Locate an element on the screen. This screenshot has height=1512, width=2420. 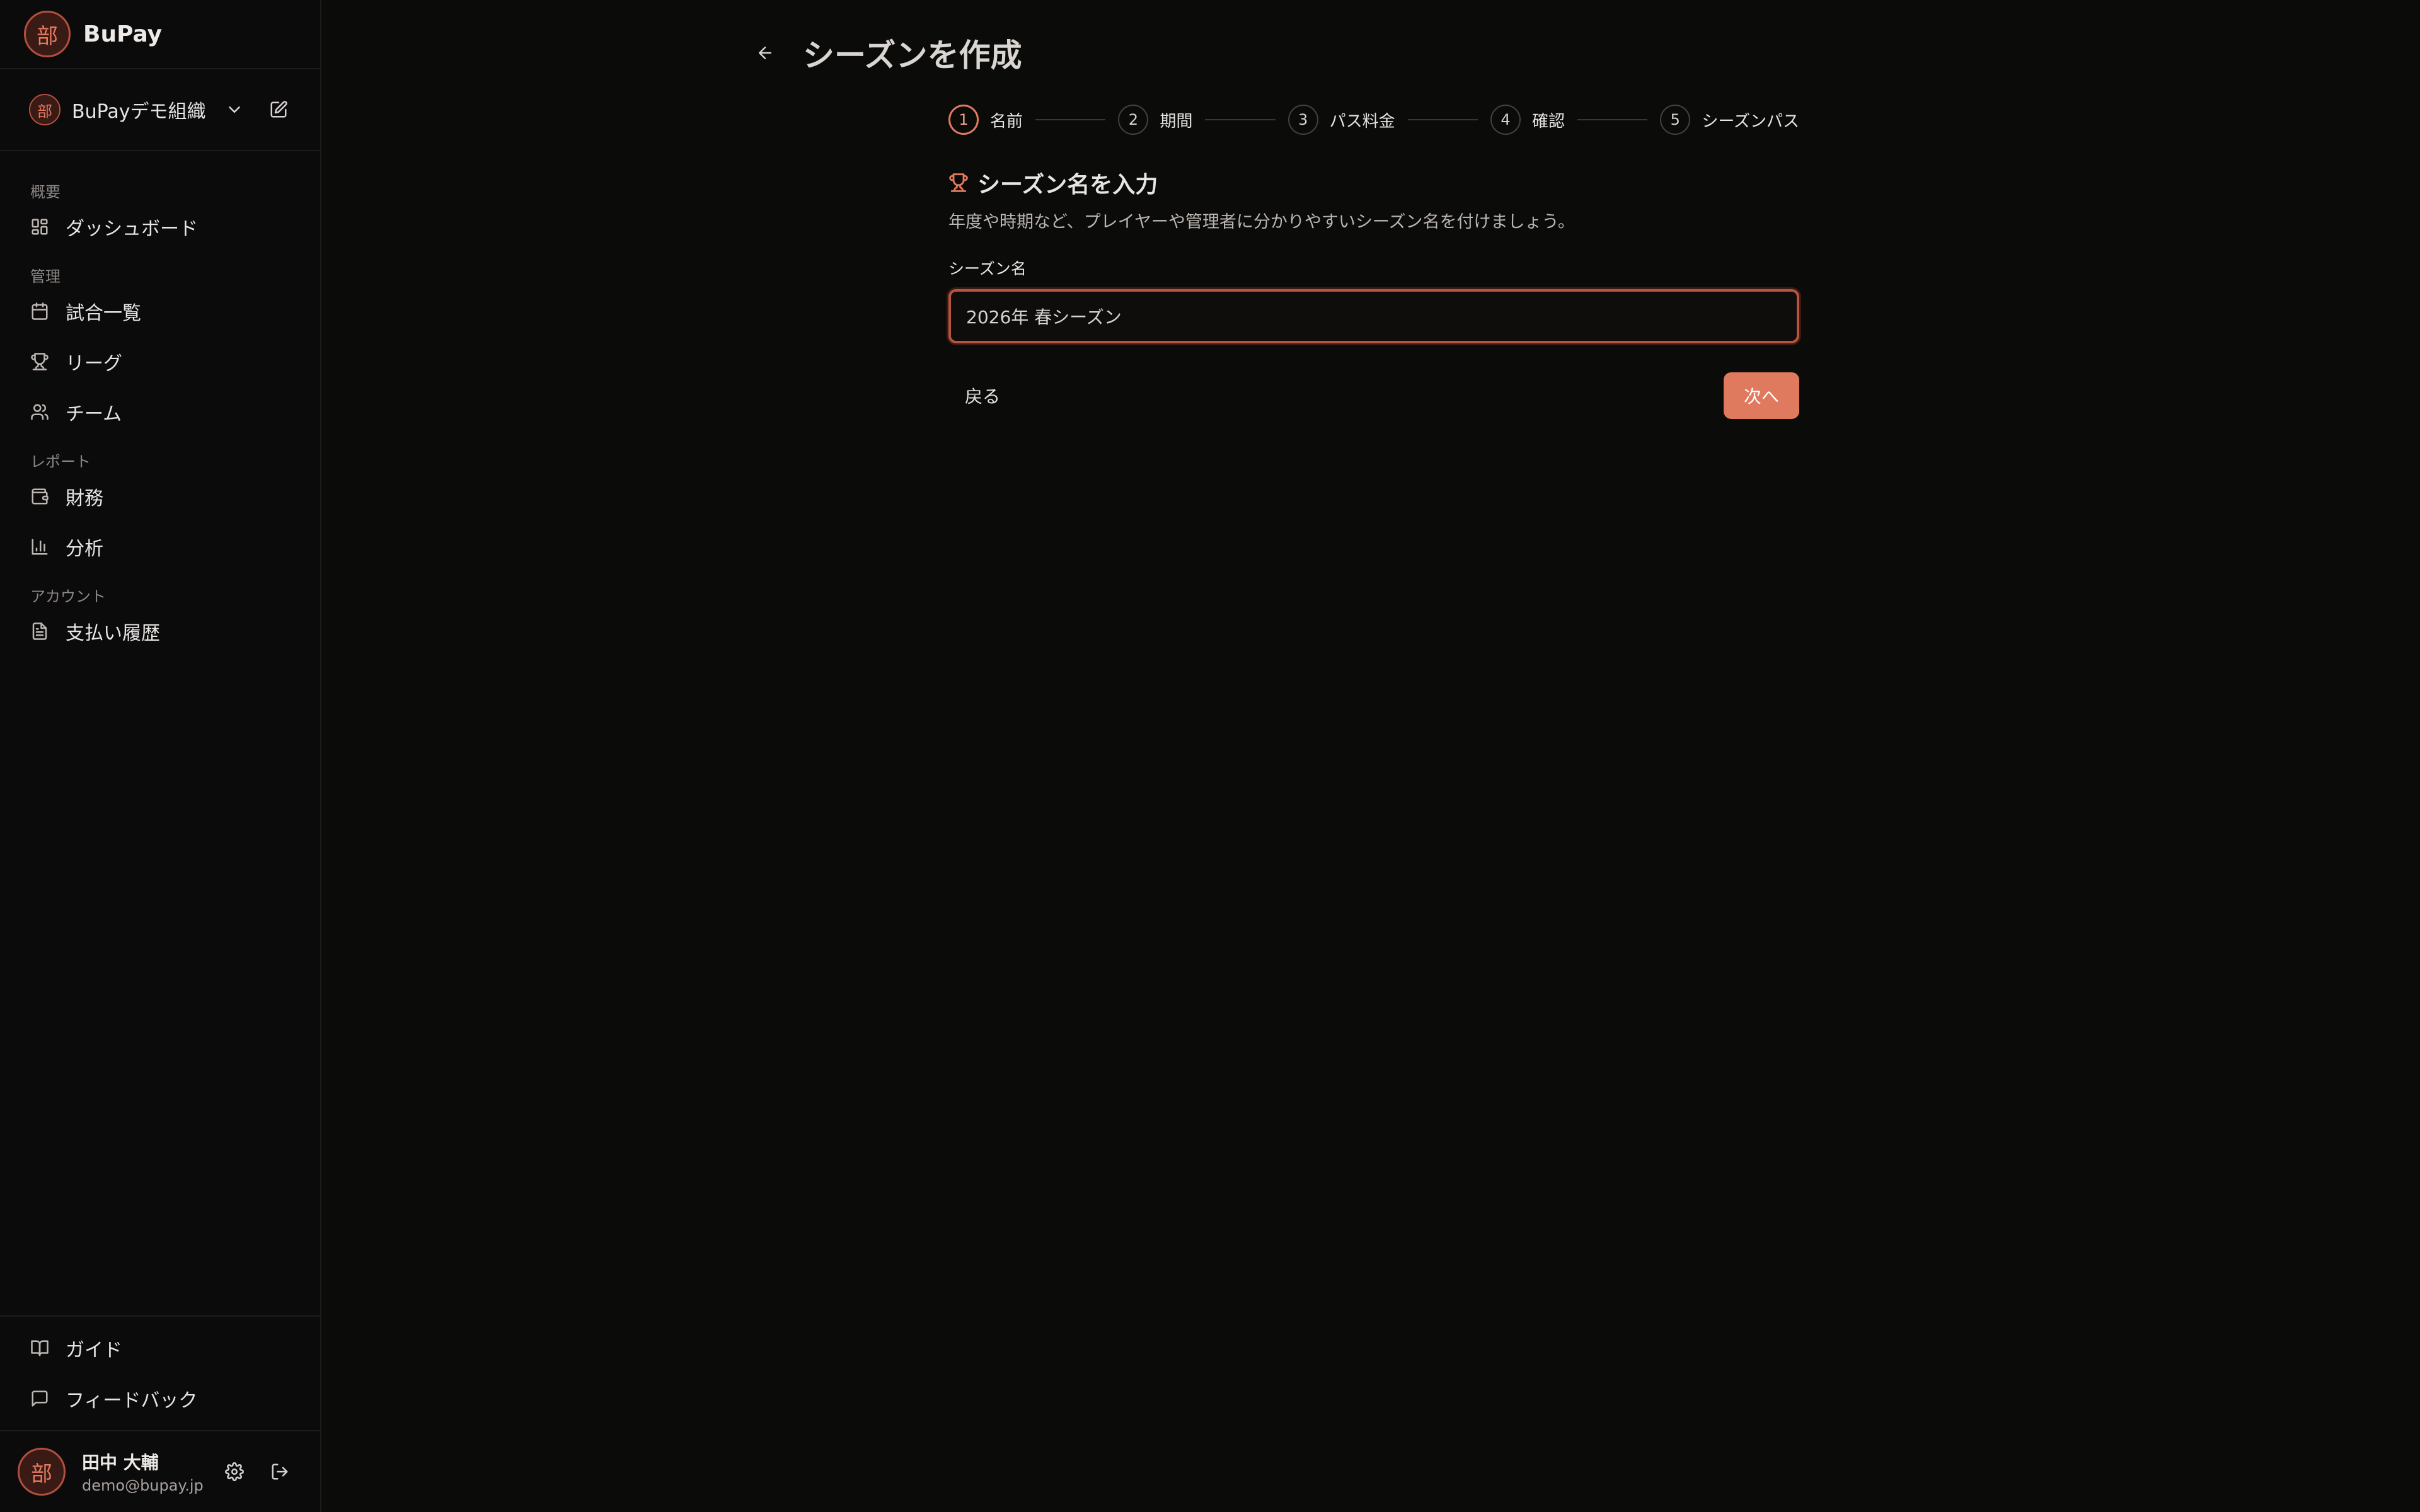
nav-group-label-overview: 概要 is located at coordinates (45, 192).